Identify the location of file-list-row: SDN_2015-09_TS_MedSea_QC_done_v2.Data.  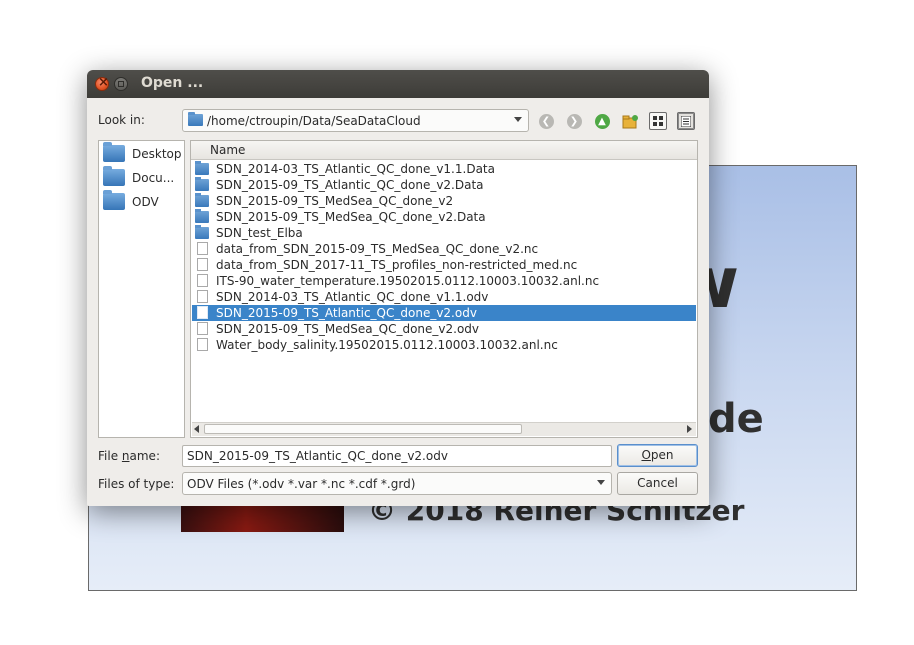
(444, 217).